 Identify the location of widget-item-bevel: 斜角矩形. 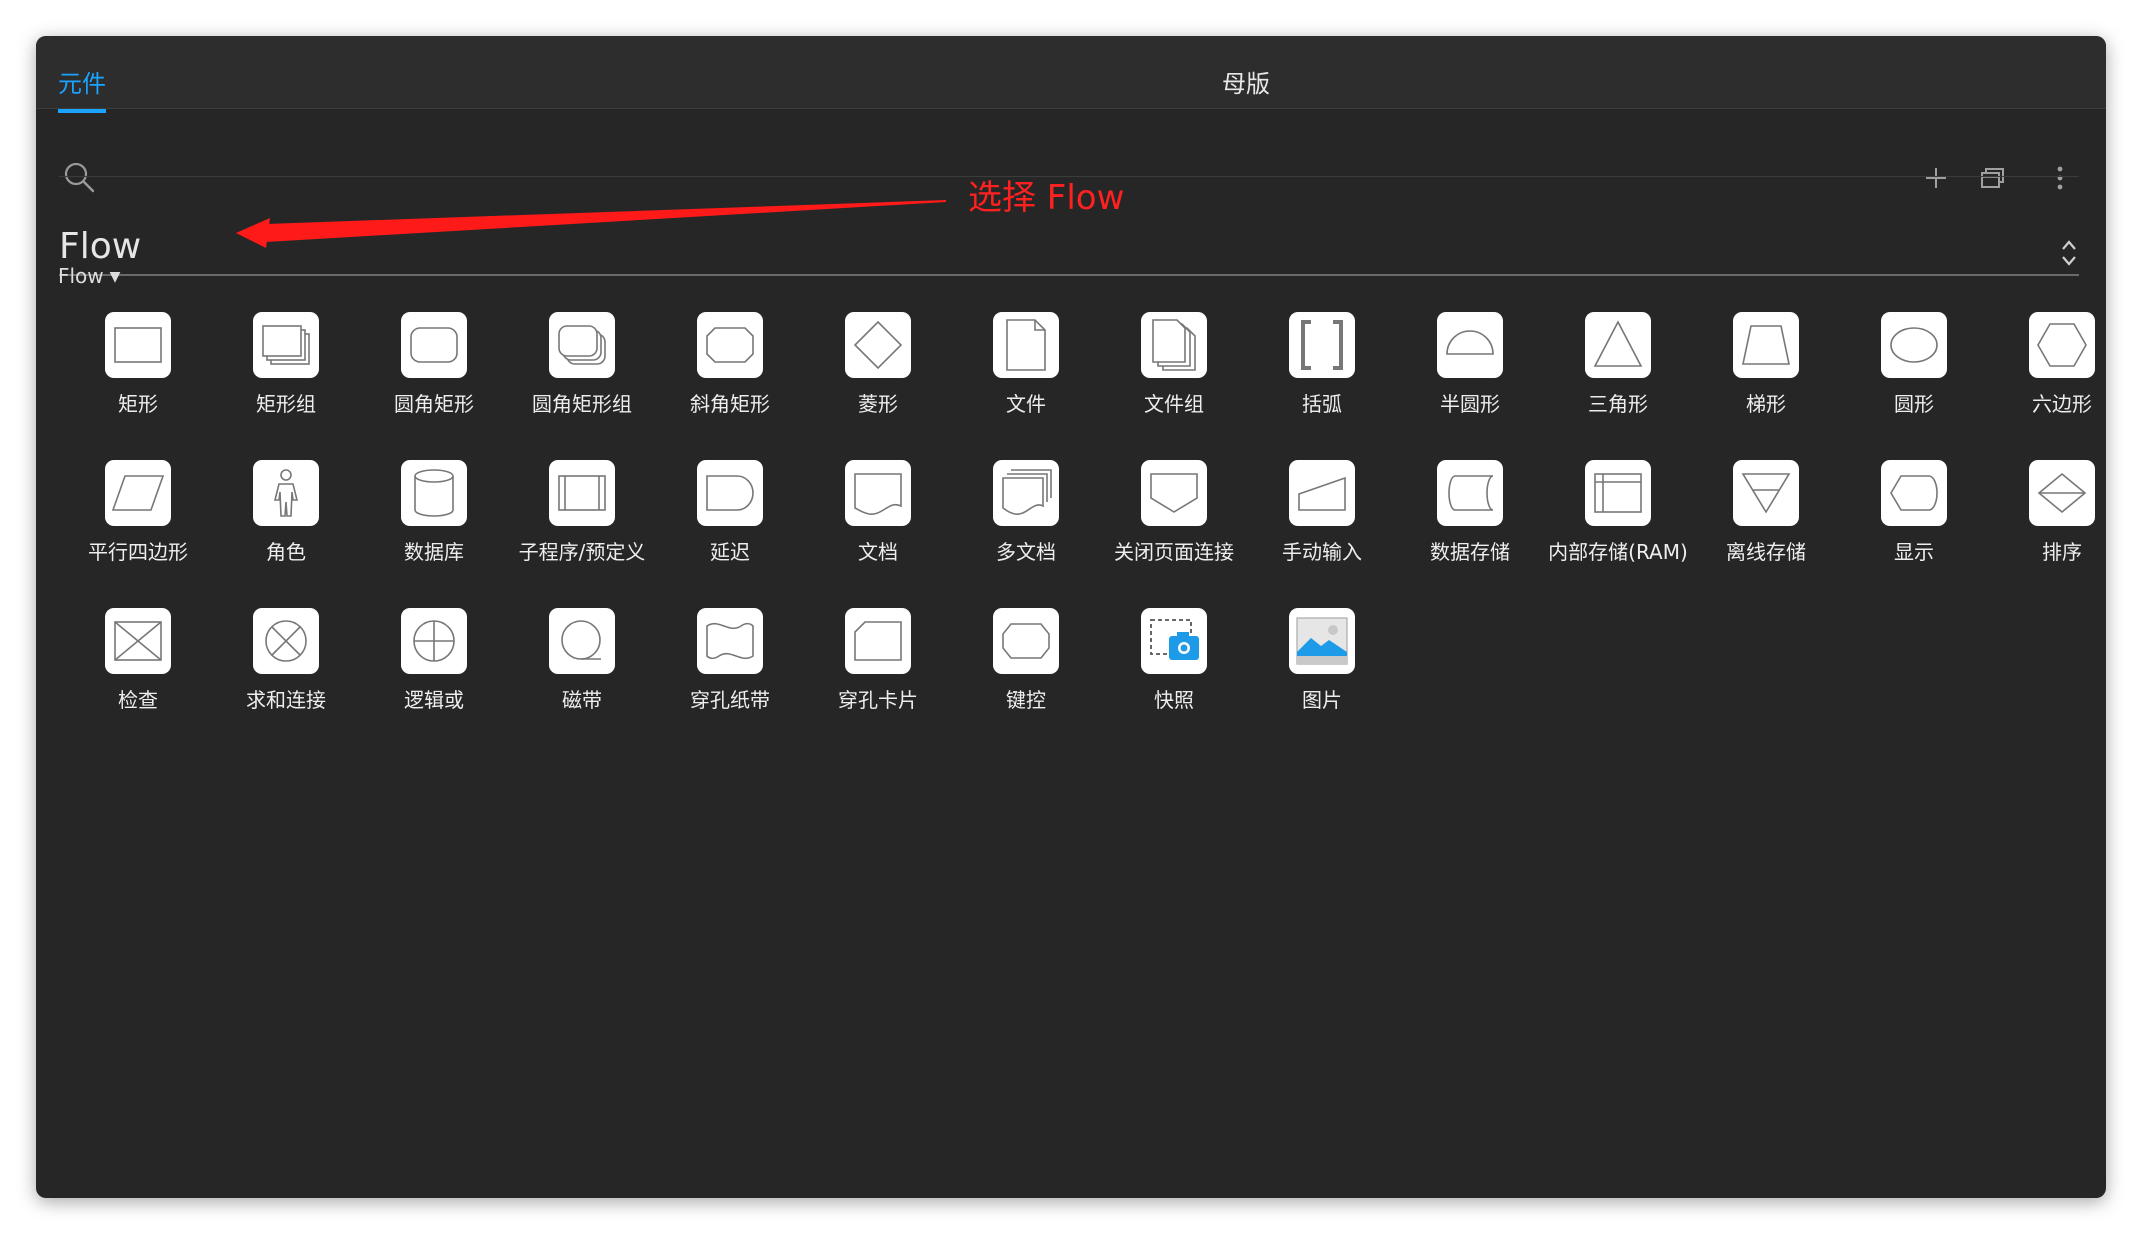
(730, 372).